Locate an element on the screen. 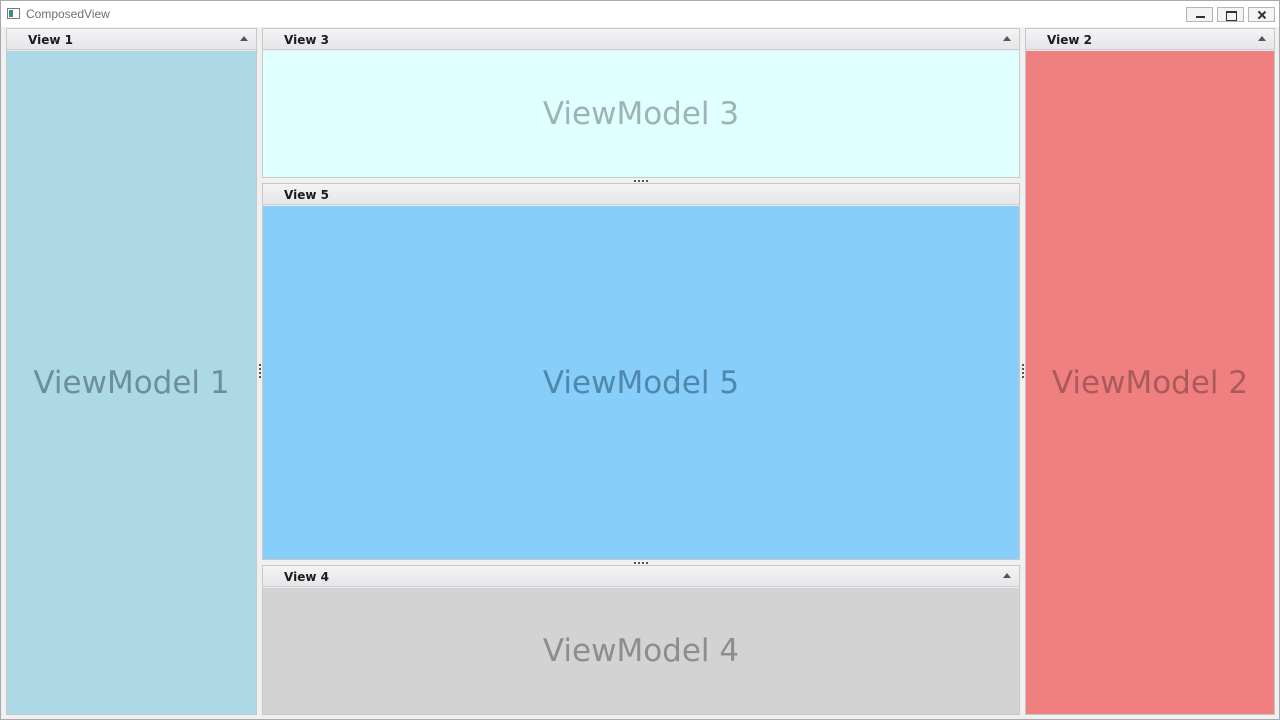 The width and height of the screenshot is (1280, 720). view-3-header: View 3 is located at coordinates (641, 39).